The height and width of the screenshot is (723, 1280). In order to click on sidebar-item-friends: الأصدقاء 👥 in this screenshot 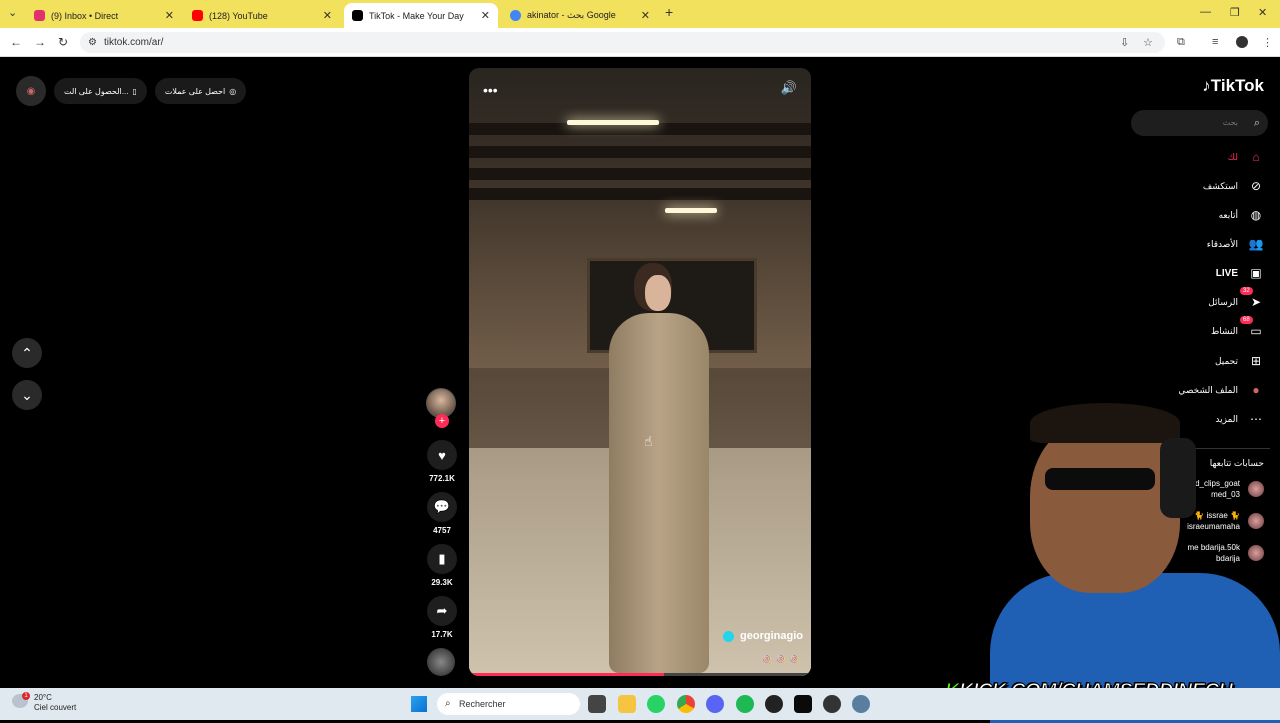, I will do `click(1199, 244)`.